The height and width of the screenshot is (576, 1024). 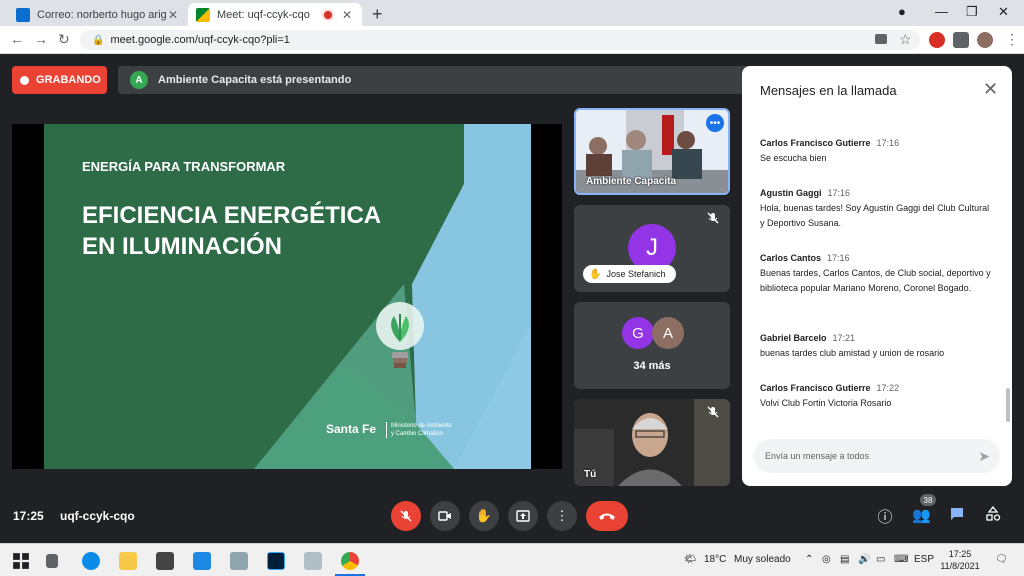 What do you see at coordinates (791, 258) in the screenshot?
I see `message-sender: Carlos Cantos` at bounding box center [791, 258].